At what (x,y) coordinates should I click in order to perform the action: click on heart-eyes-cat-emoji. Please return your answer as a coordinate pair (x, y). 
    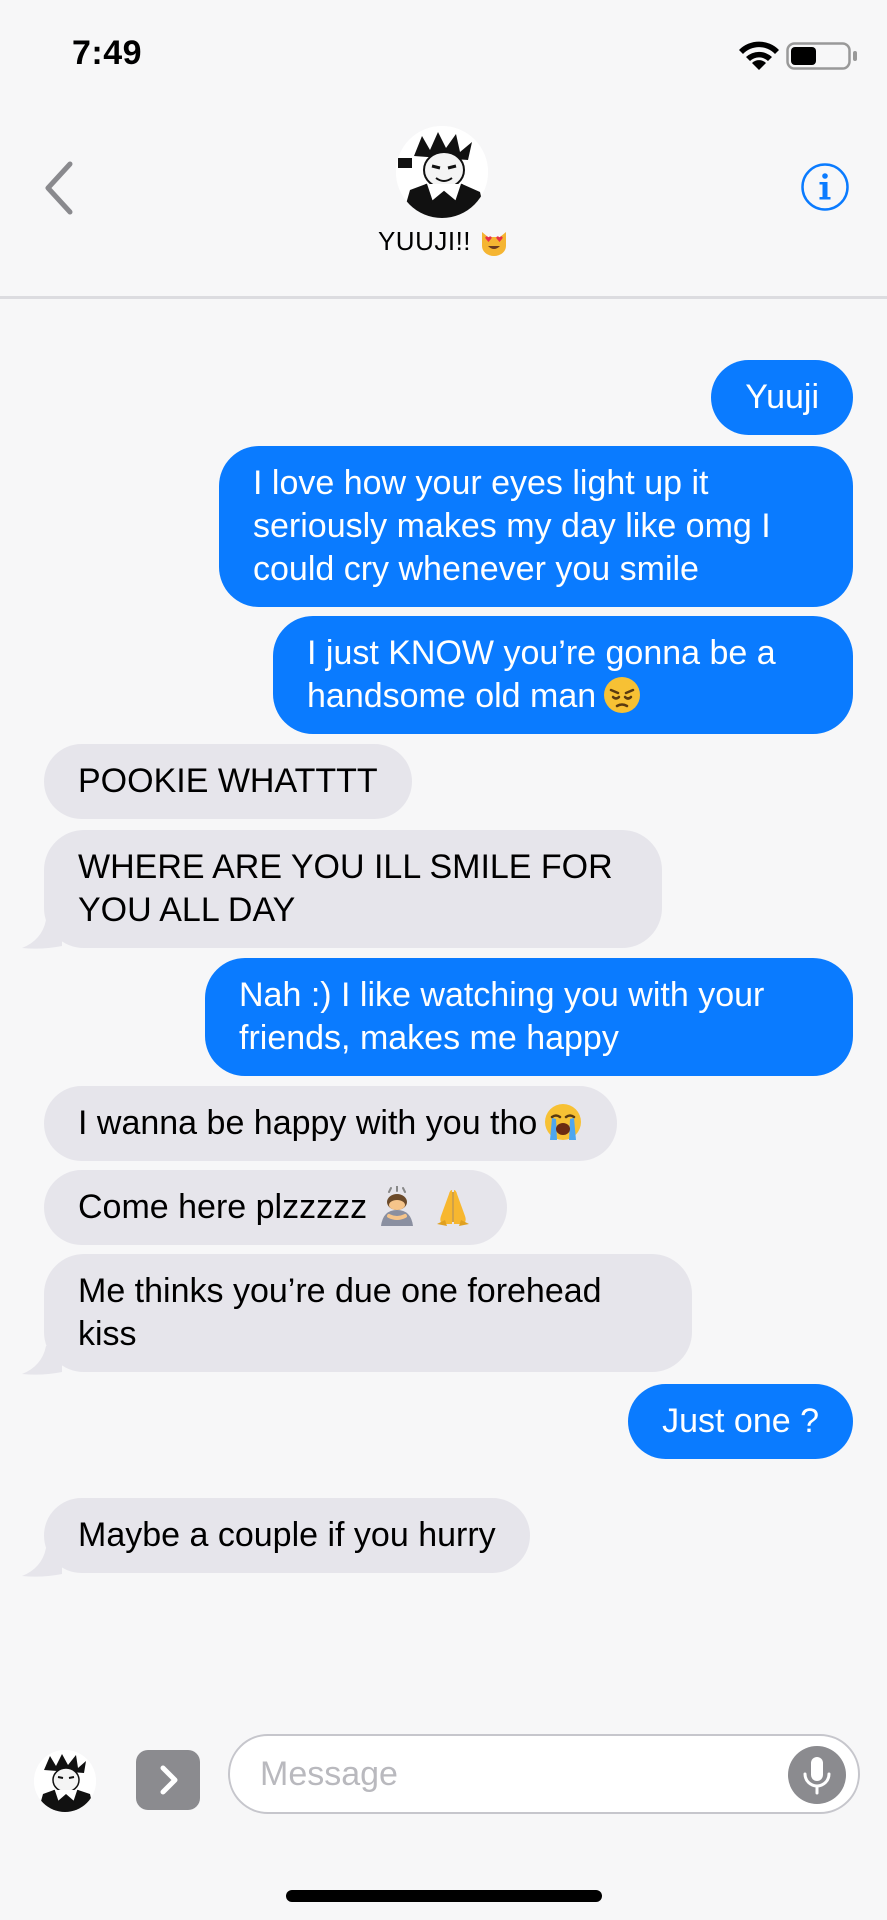
    Looking at the image, I should click on (494, 244).